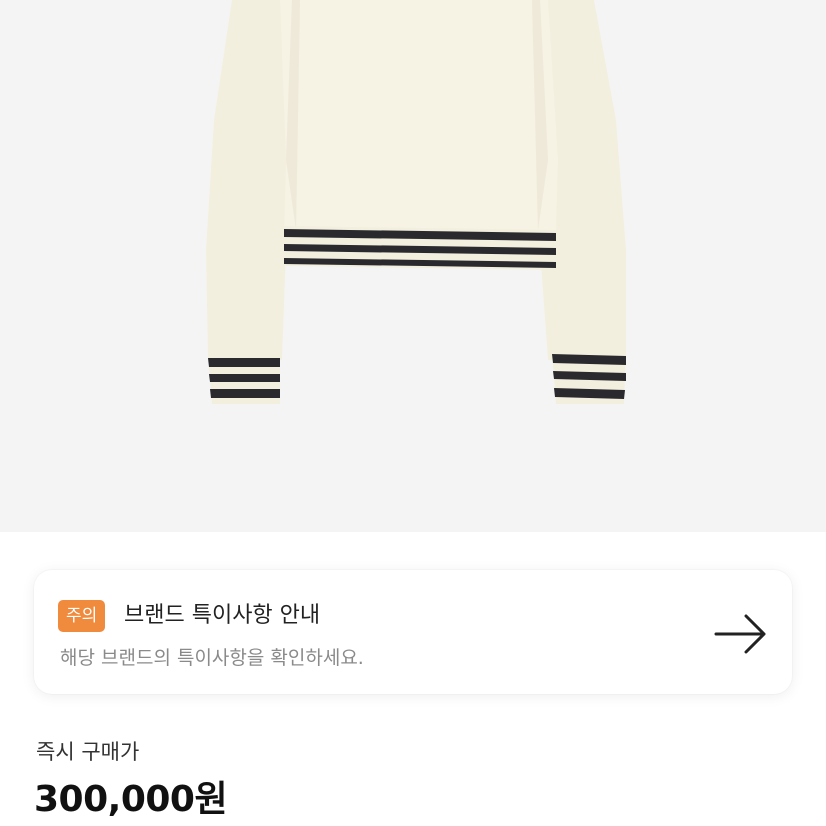 The image size is (826, 826). I want to click on arrow-right-icon, so click(741, 634).